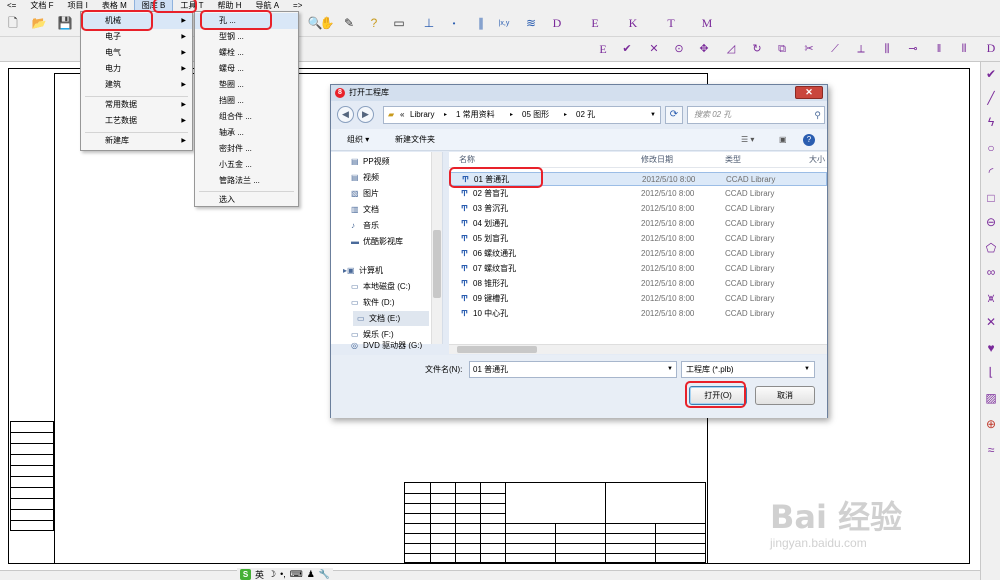 The image size is (1000, 580). What do you see at coordinates (114, 5) in the screenshot?
I see `menu-table: 表格 M` at bounding box center [114, 5].